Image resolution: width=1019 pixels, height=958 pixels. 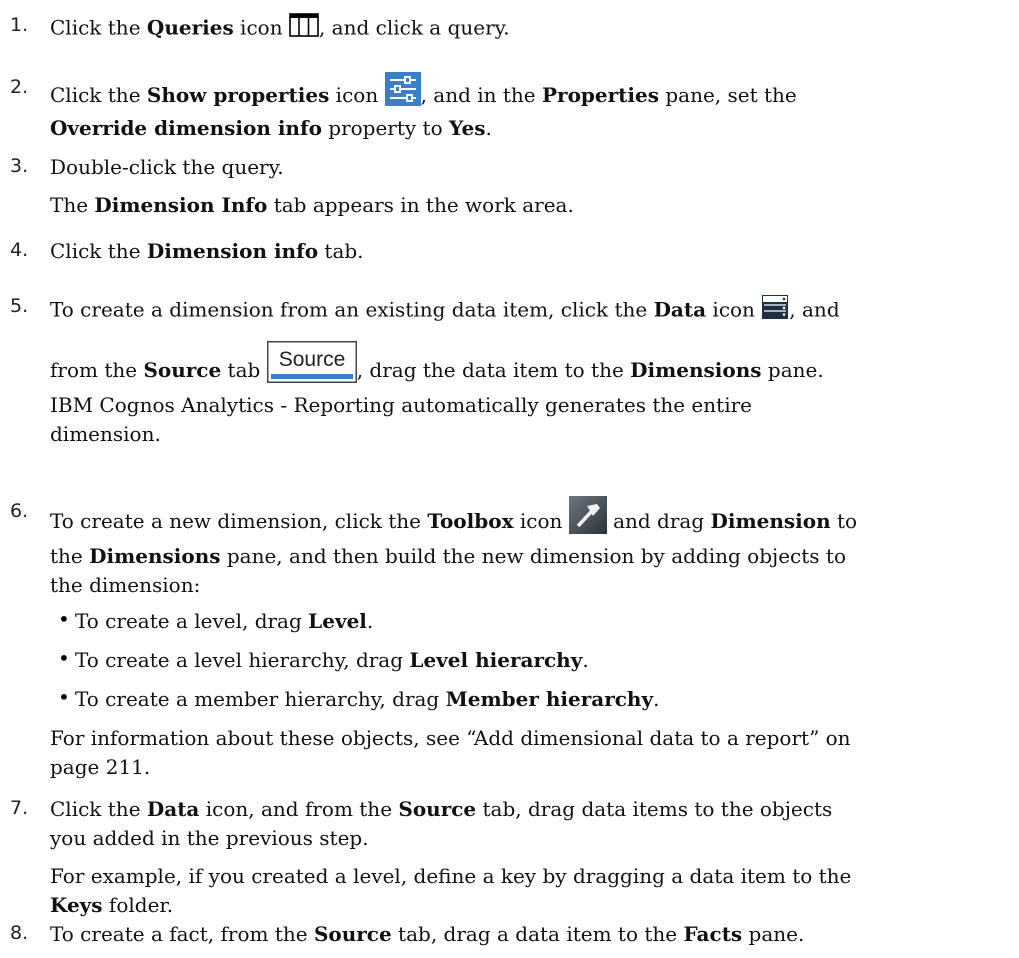 I want to click on source-tab-icon: Source, so click(x=311, y=366).